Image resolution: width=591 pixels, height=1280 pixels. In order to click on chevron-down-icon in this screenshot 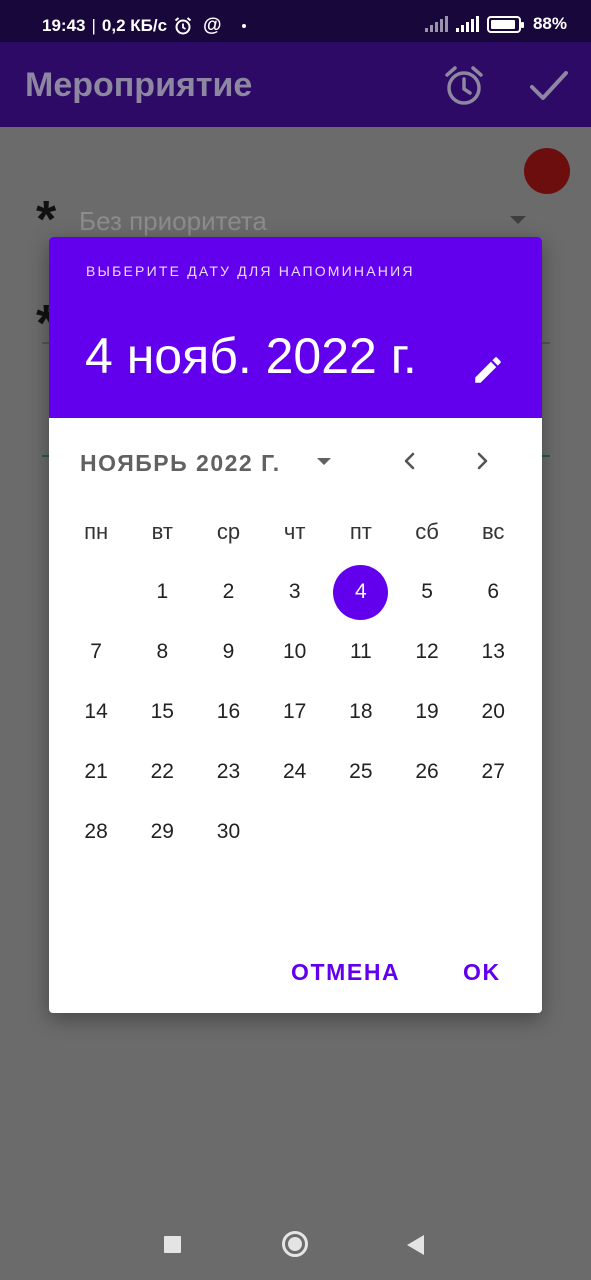, I will do `click(324, 461)`.